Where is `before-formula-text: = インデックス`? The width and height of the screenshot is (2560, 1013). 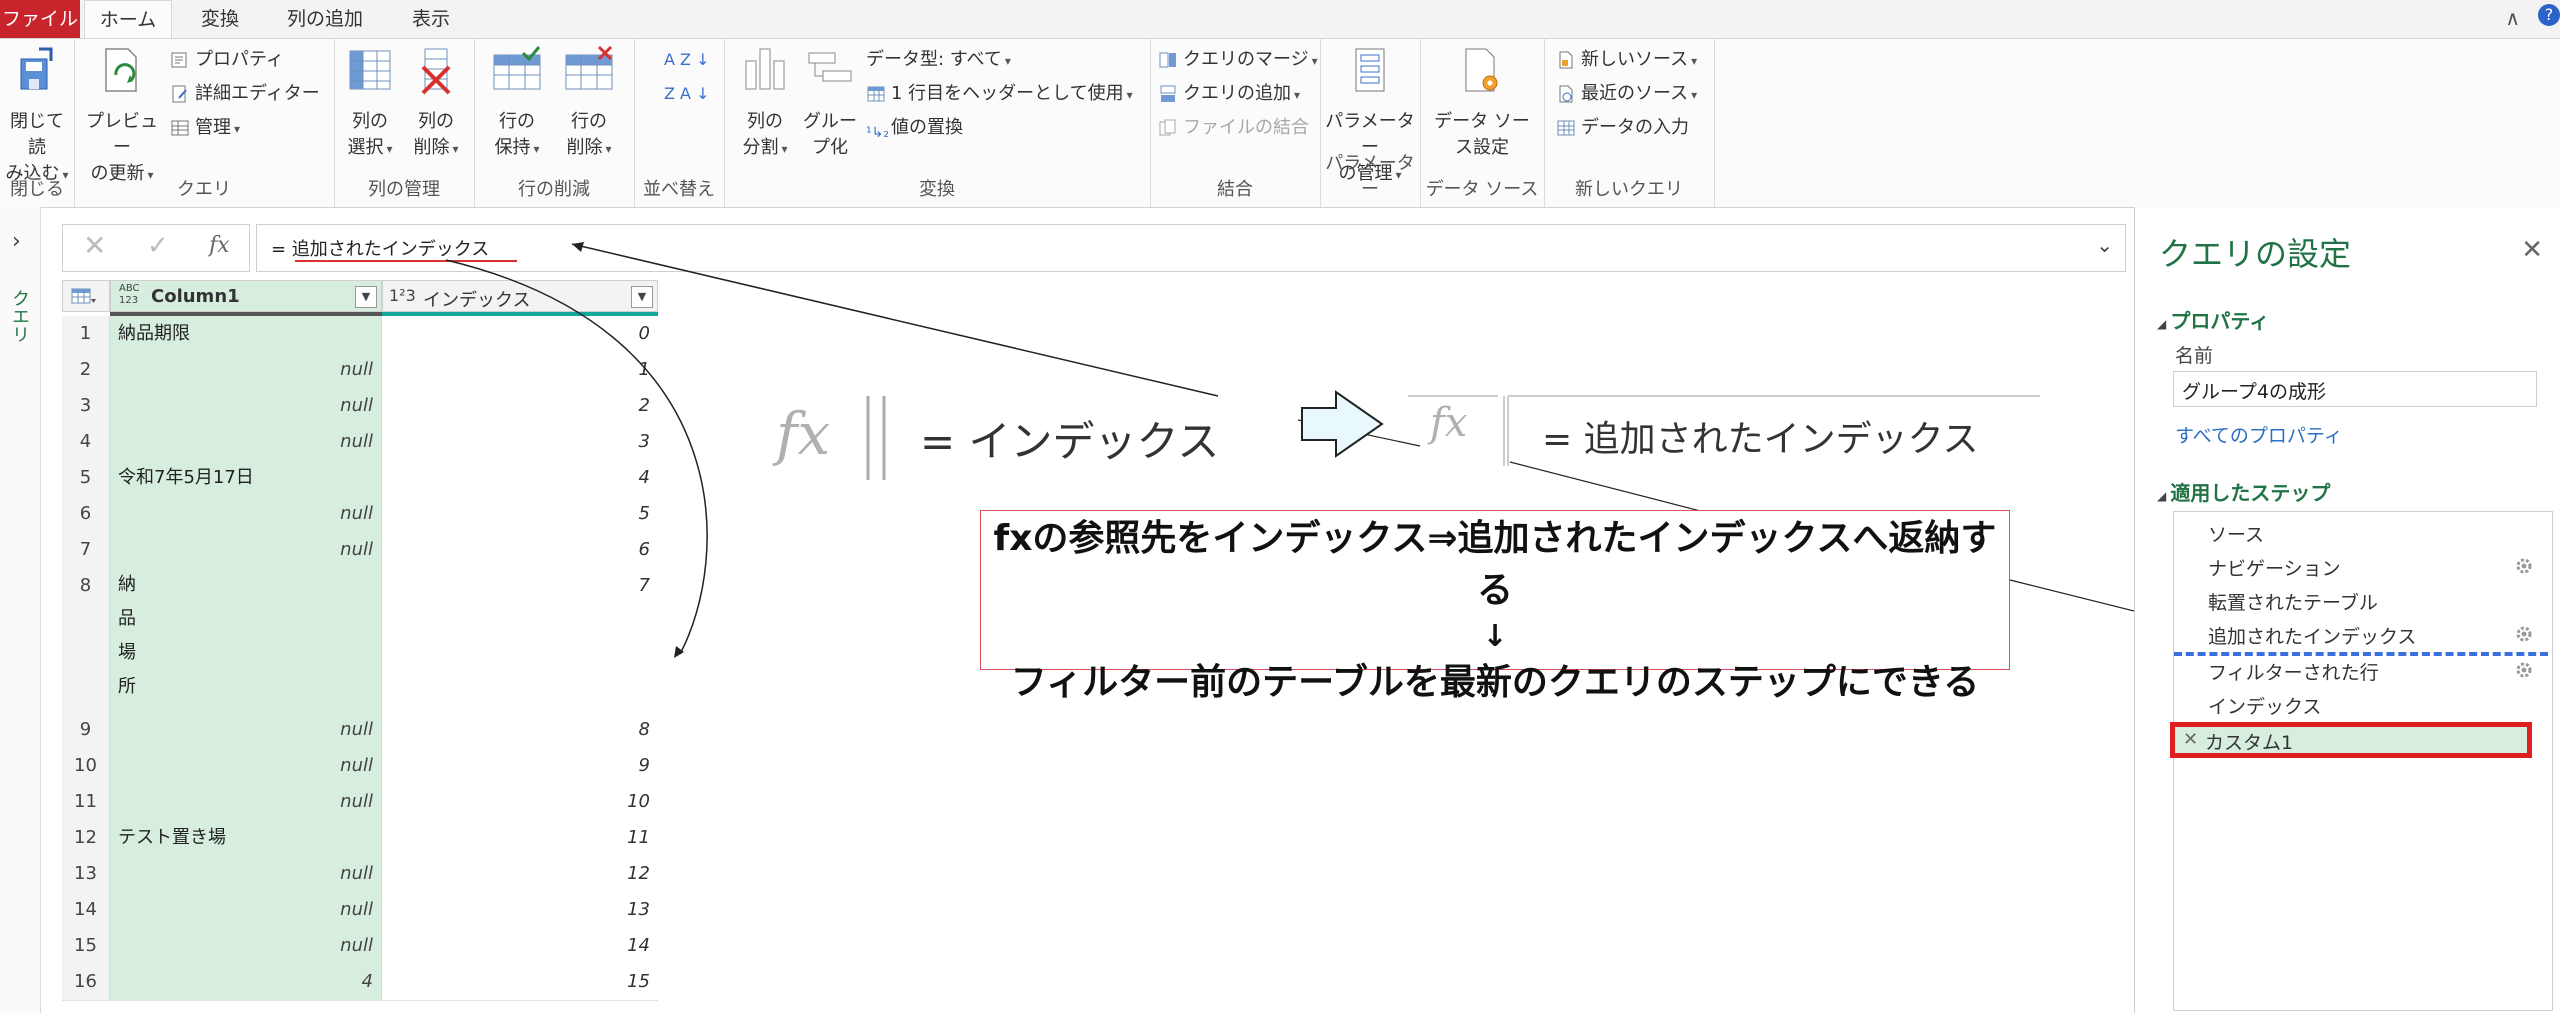
before-formula-text: = インデックス is located at coordinates (1070, 441).